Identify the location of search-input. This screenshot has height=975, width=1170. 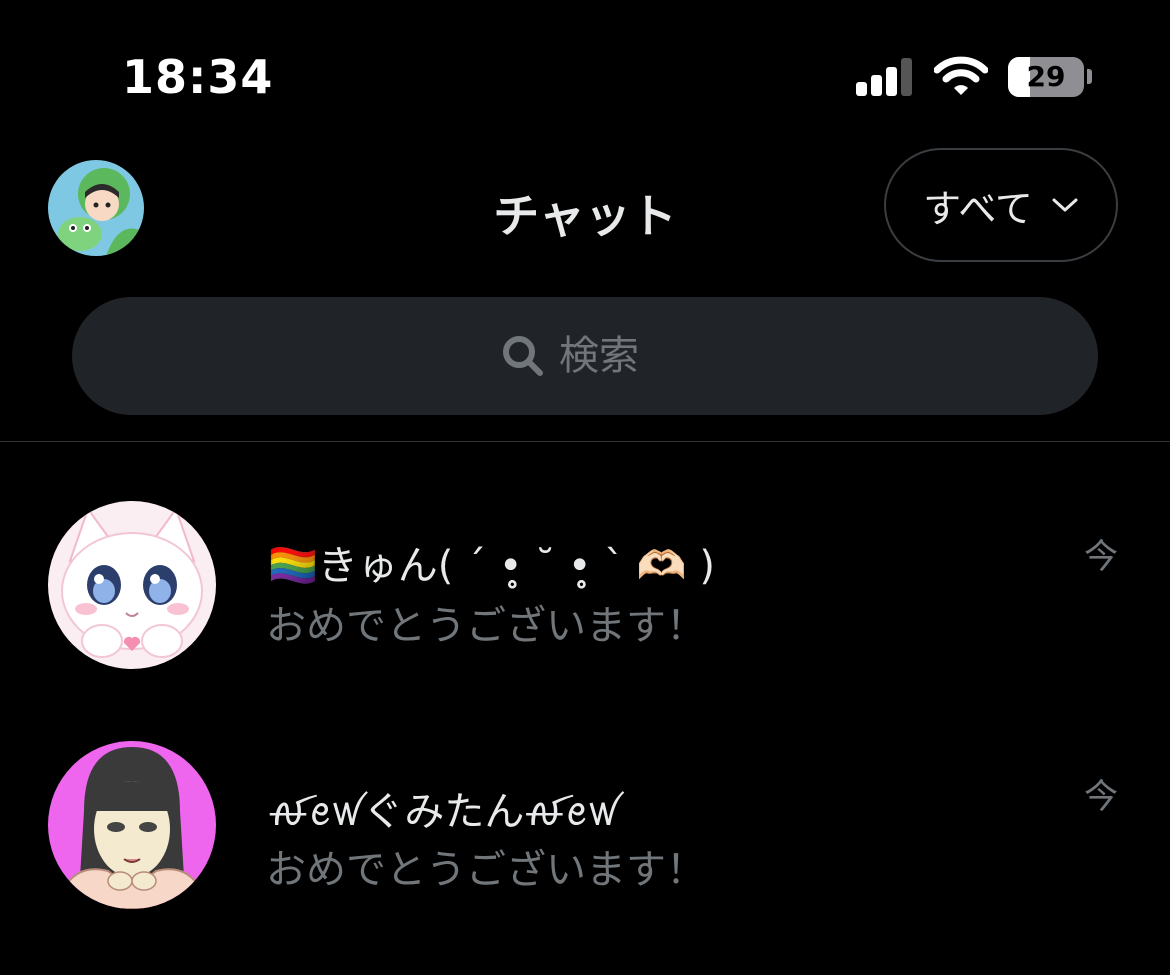
(614, 356).